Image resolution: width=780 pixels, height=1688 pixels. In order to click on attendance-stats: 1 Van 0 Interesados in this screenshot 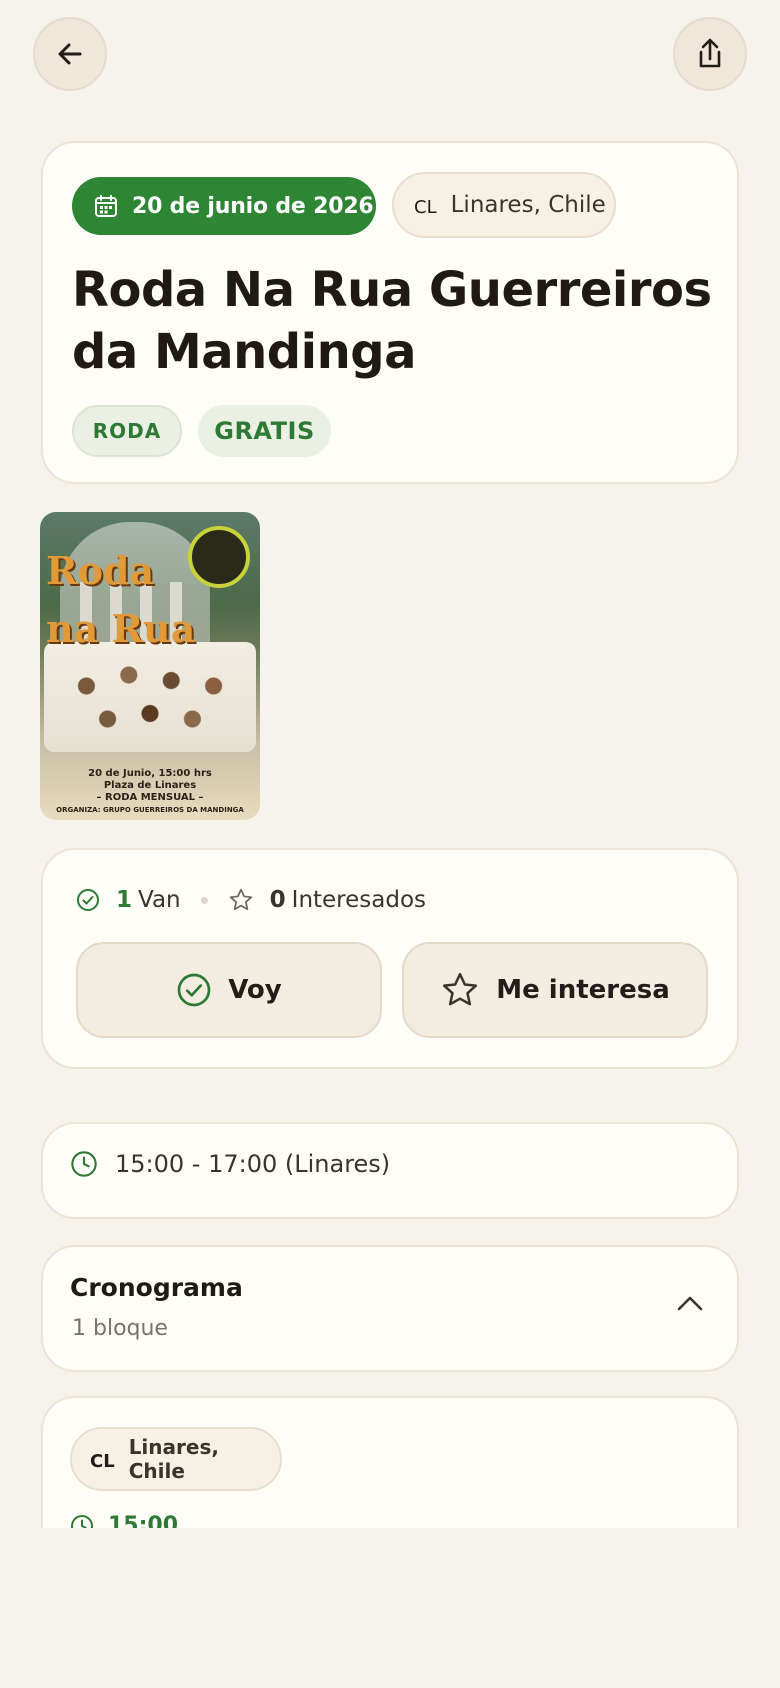, I will do `click(251, 900)`.